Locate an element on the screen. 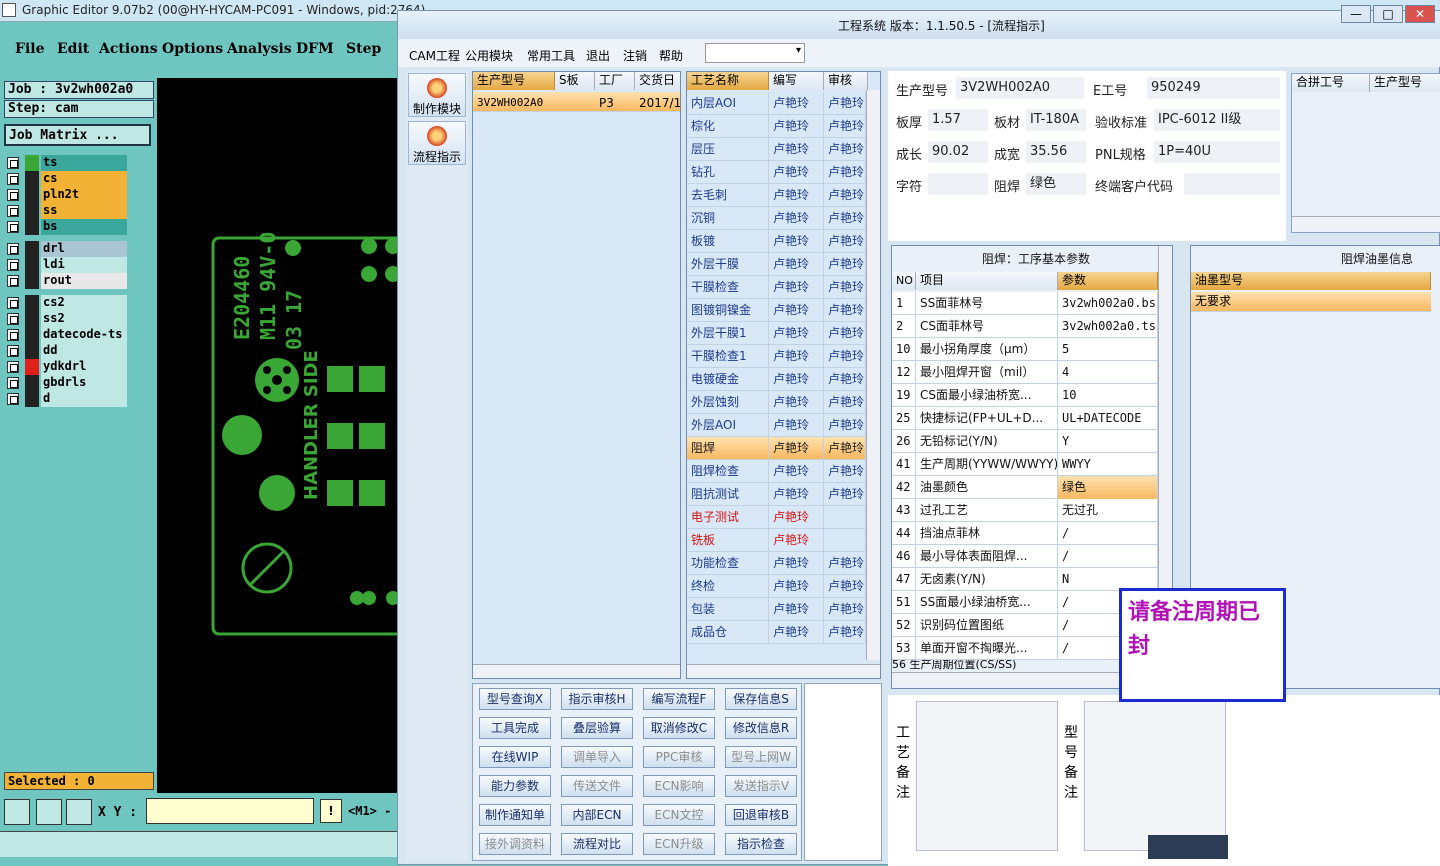 This screenshot has height=866, width=1440. material-field: IT-180A is located at coordinates (1056, 120).